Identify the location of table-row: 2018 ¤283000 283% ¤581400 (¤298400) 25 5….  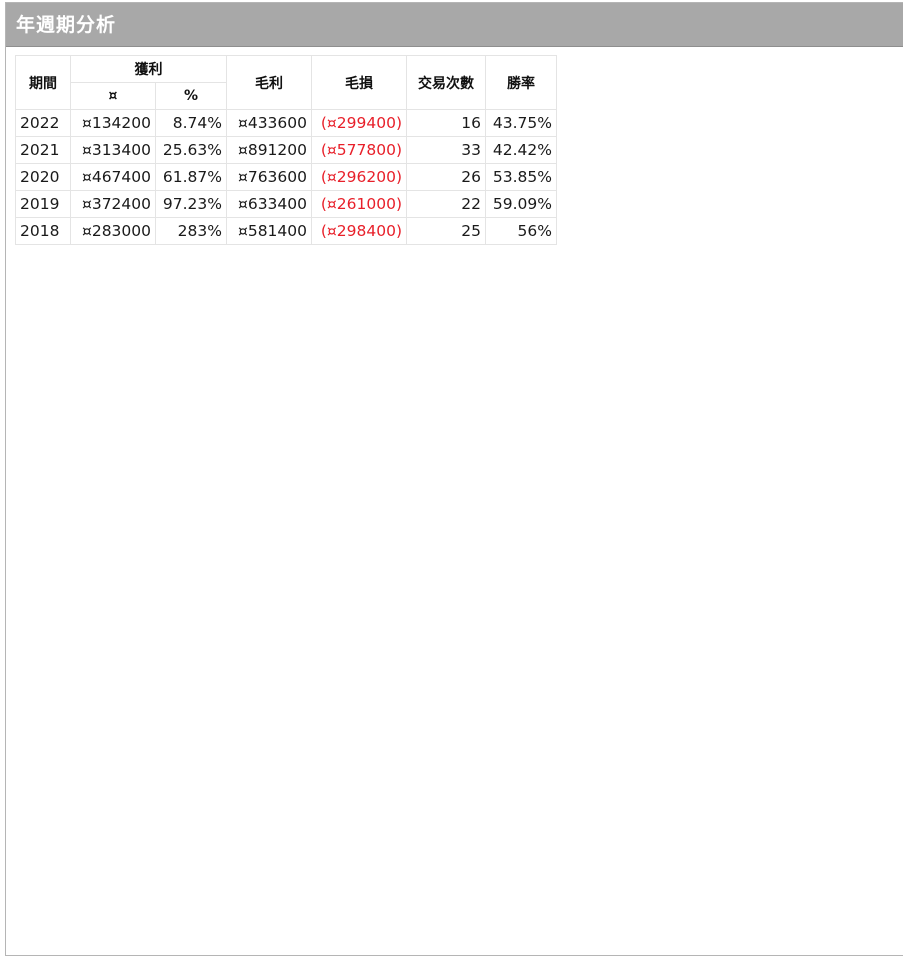
(286, 231).